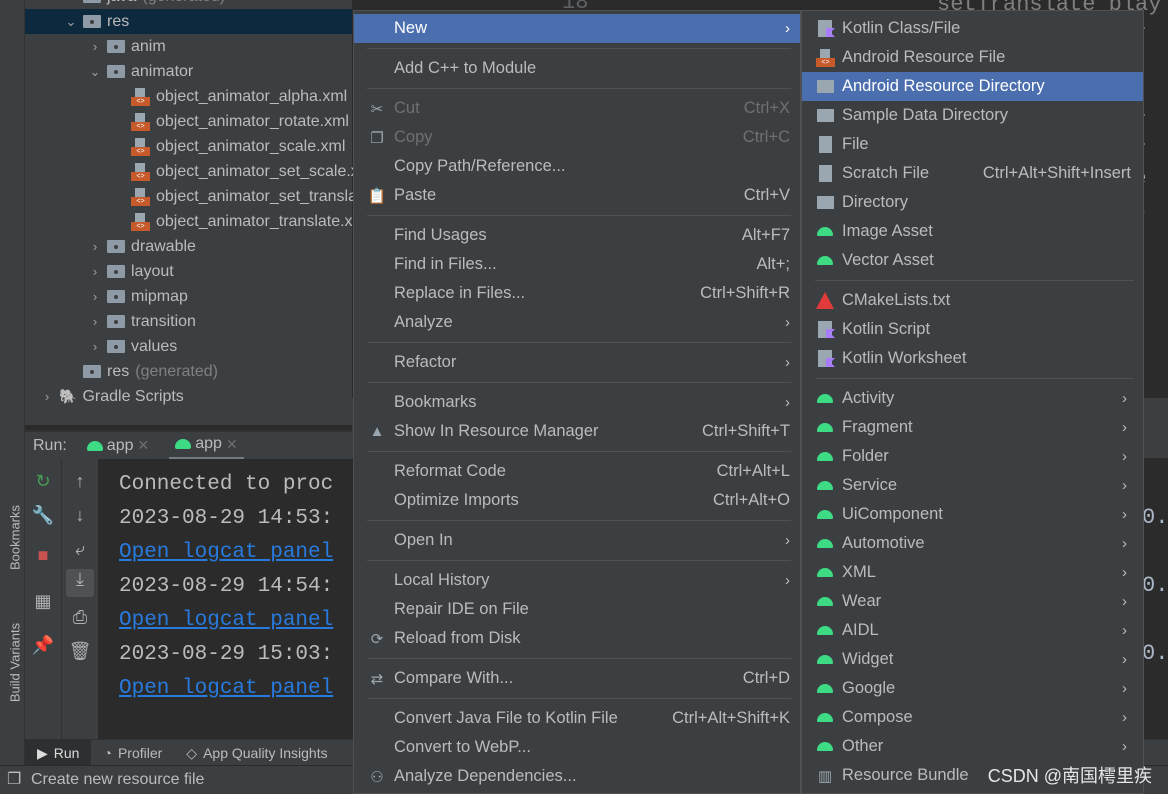 The height and width of the screenshot is (794, 1168). Describe the element at coordinates (14, 779) in the screenshot. I see `status-window-icon: ❐` at that location.